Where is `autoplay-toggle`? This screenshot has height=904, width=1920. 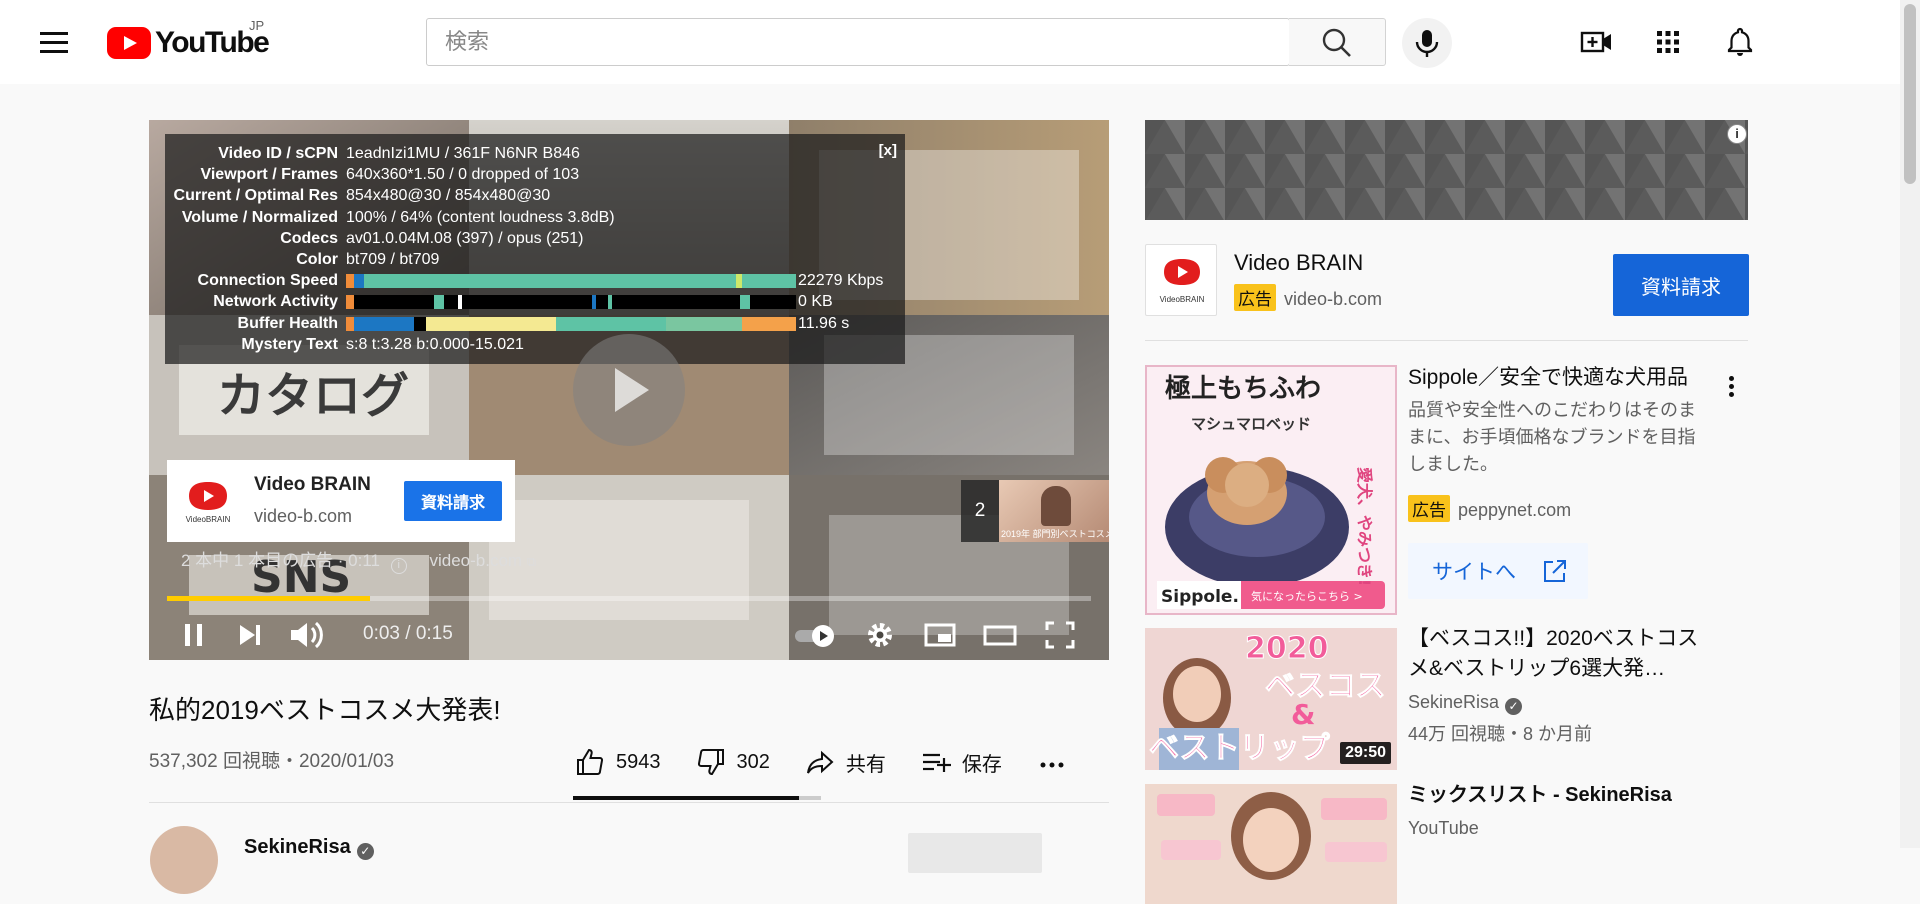
autoplay-toggle is located at coordinates (816, 635).